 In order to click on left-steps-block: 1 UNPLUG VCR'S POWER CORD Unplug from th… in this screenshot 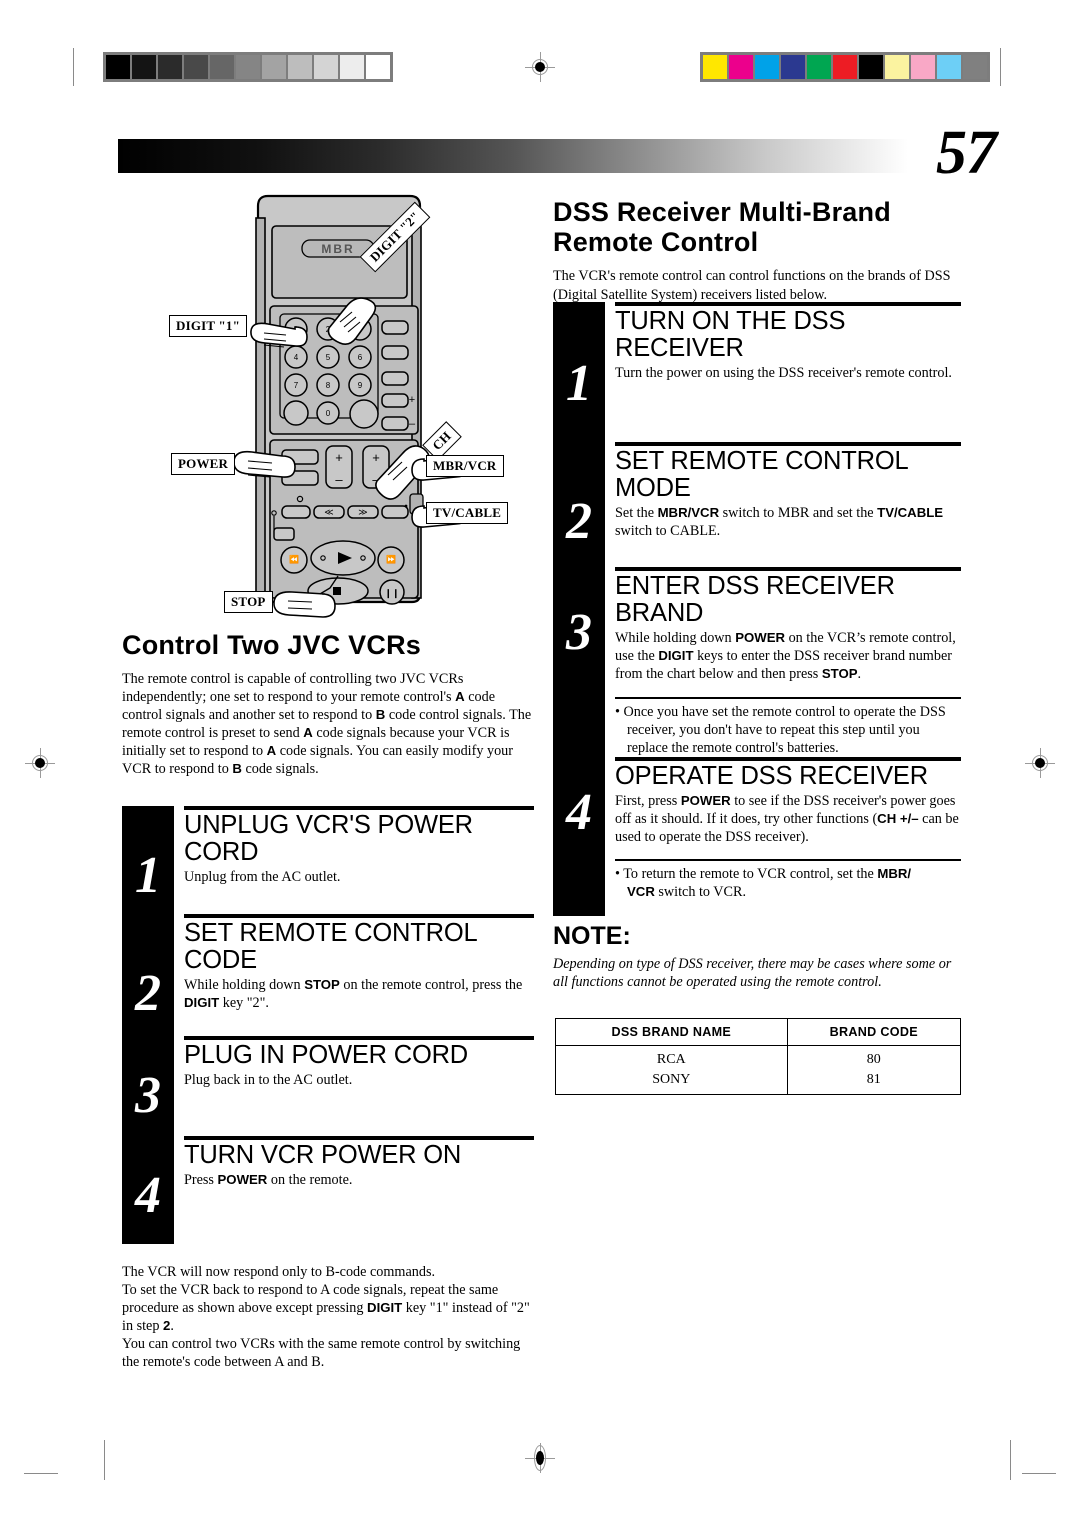, I will do `click(328, 1025)`.